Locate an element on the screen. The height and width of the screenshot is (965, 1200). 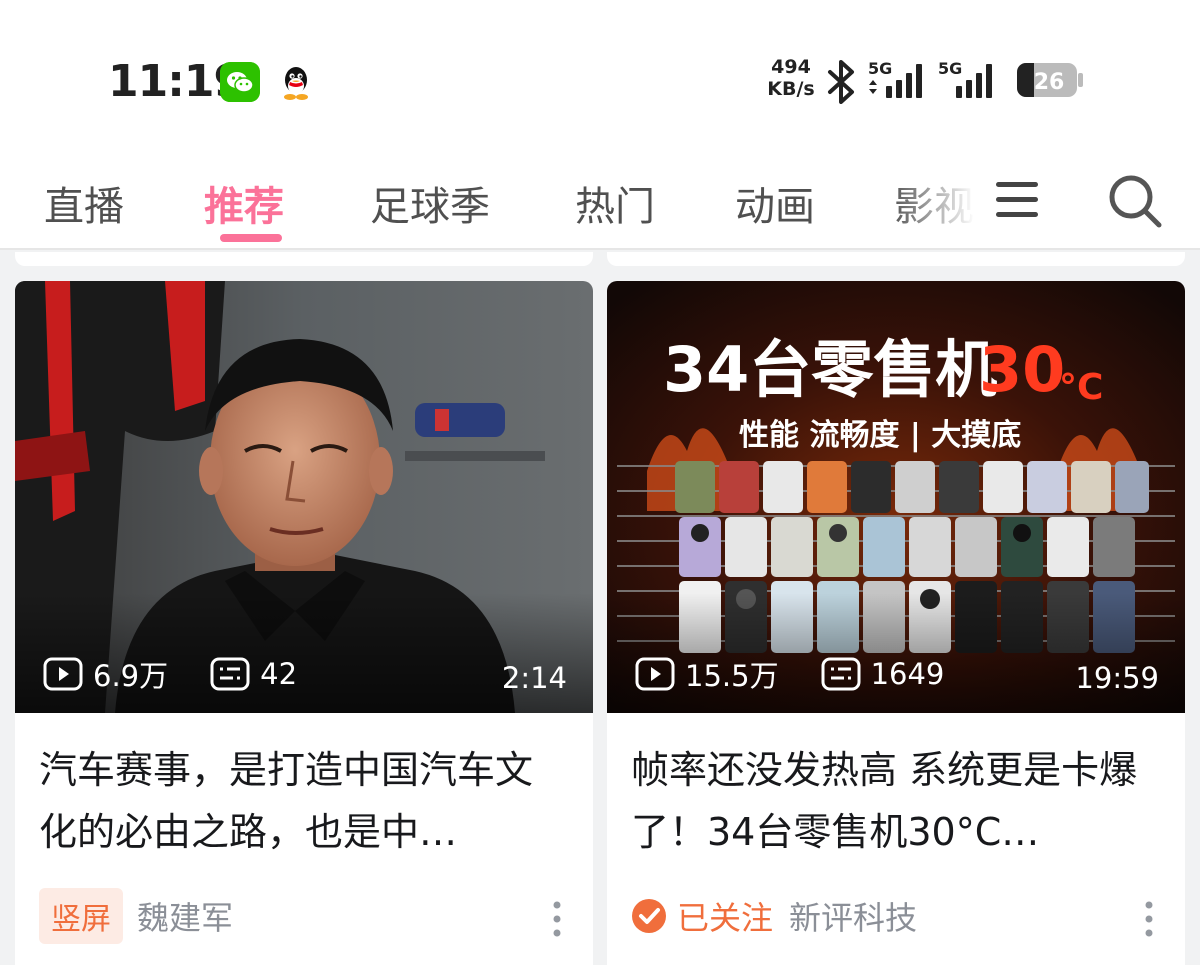
danmaku-count-value: 42 is located at coordinates (279, 674).